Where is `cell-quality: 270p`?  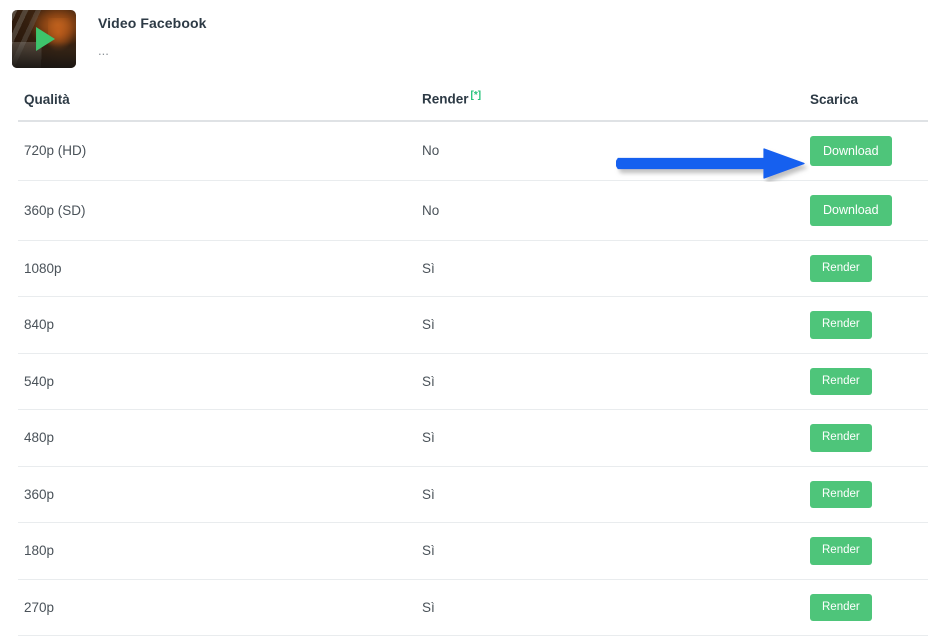
cell-quality: 270p is located at coordinates (217, 607).